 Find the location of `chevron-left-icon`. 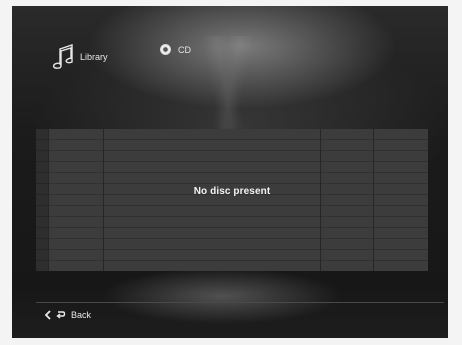

chevron-left-icon is located at coordinates (47, 315).